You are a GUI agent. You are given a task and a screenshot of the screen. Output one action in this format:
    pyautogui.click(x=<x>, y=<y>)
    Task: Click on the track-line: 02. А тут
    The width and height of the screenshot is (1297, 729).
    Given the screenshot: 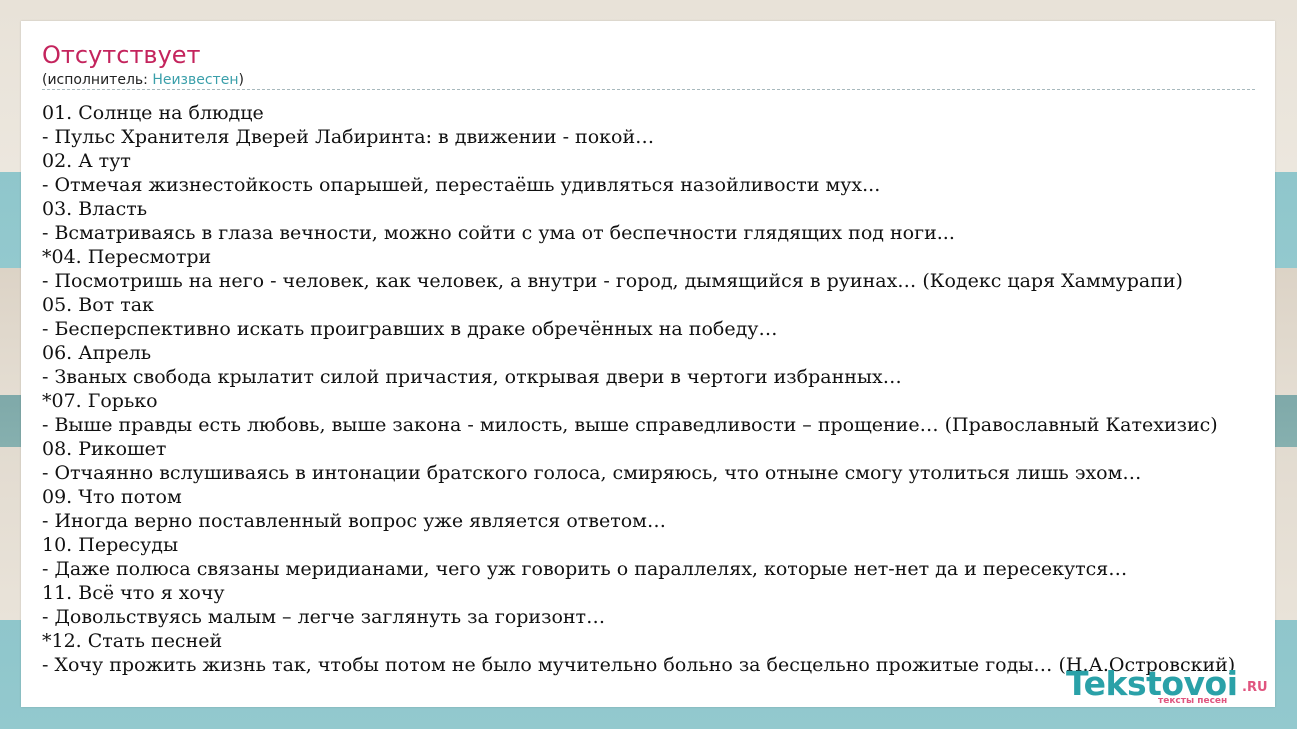 What is the action you would take?
    pyautogui.click(x=86, y=161)
    